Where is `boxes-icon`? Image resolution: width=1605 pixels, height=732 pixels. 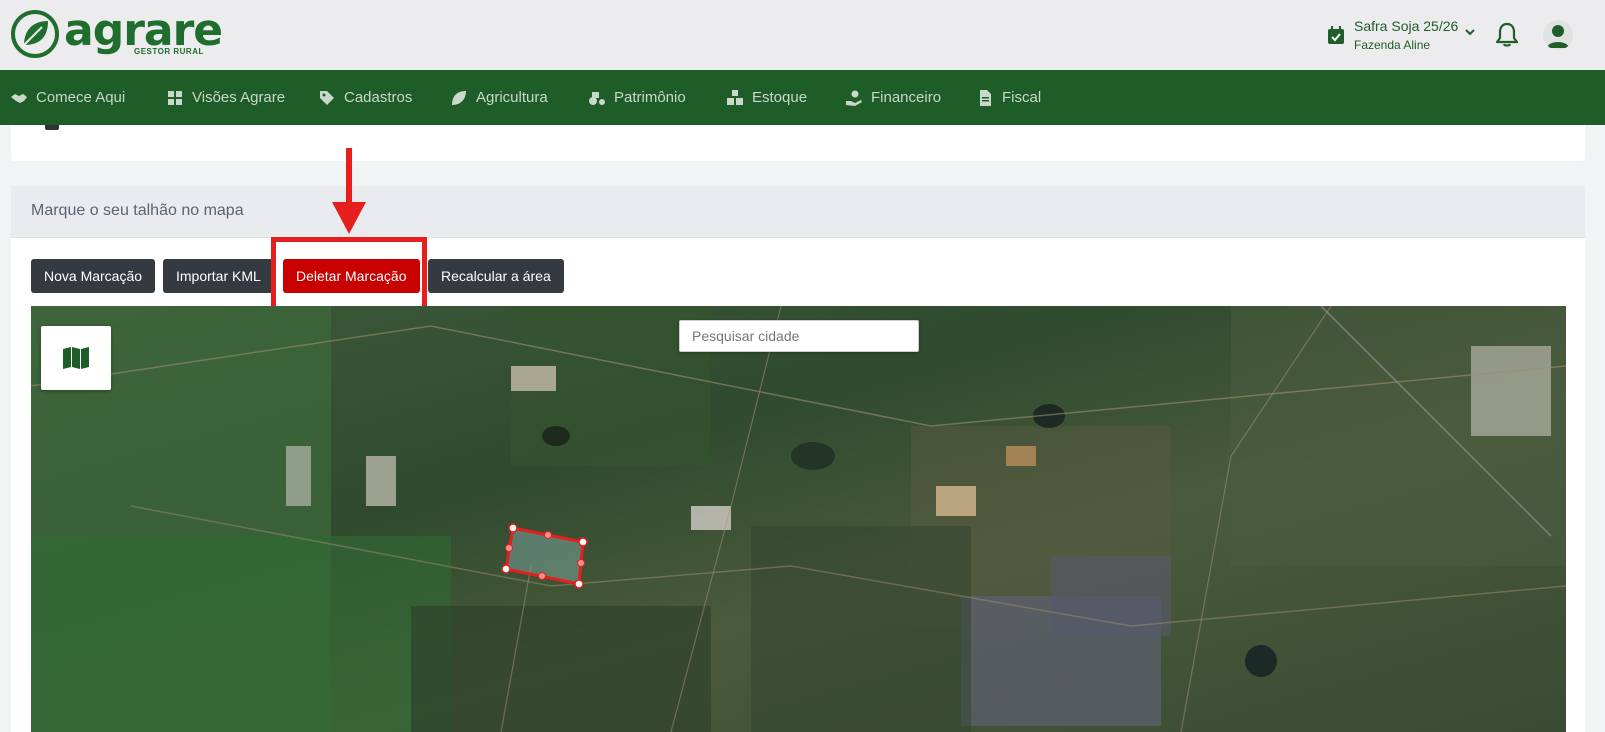
boxes-icon is located at coordinates (735, 97).